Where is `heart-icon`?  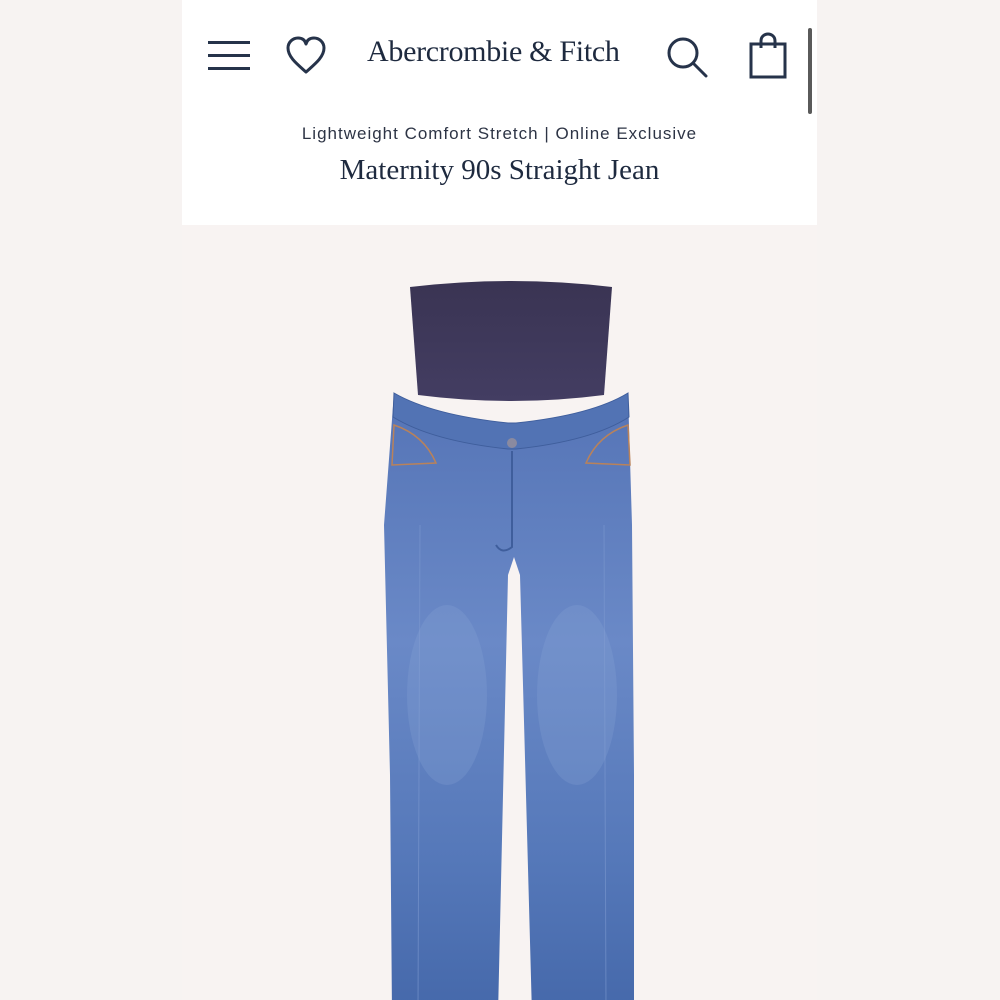
heart-icon is located at coordinates (306, 56).